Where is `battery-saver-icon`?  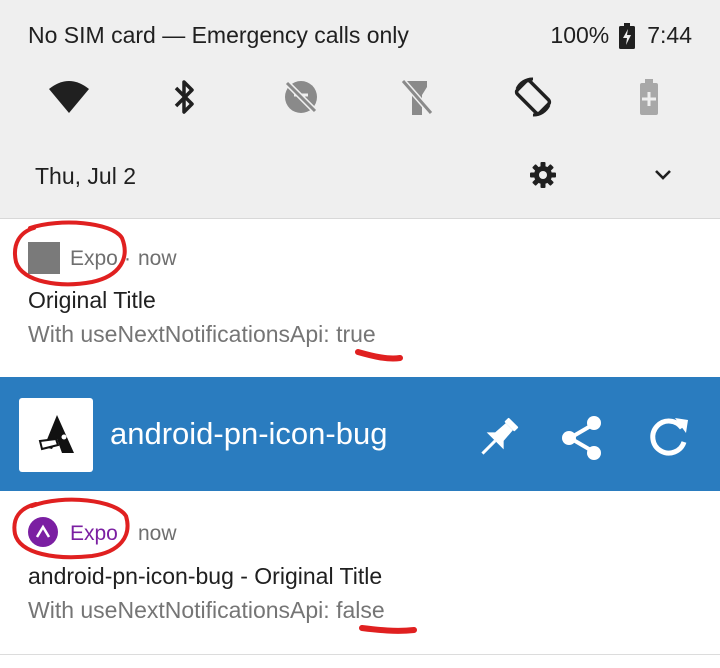
battery-saver-icon is located at coordinates (649, 97).